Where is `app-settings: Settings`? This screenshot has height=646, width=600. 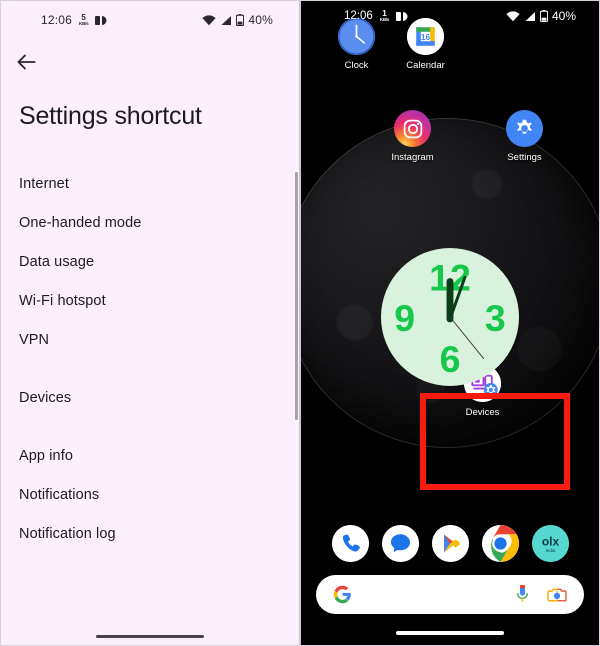 app-settings: Settings is located at coordinates (524, 136).